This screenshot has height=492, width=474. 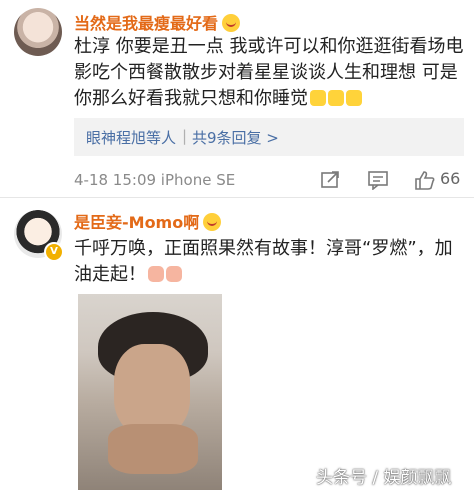 What do you see at coordinates (235, 137) in the screenshot?
I see `reply-count-link: 共9条回复 >` at bounding box center [235, 137].